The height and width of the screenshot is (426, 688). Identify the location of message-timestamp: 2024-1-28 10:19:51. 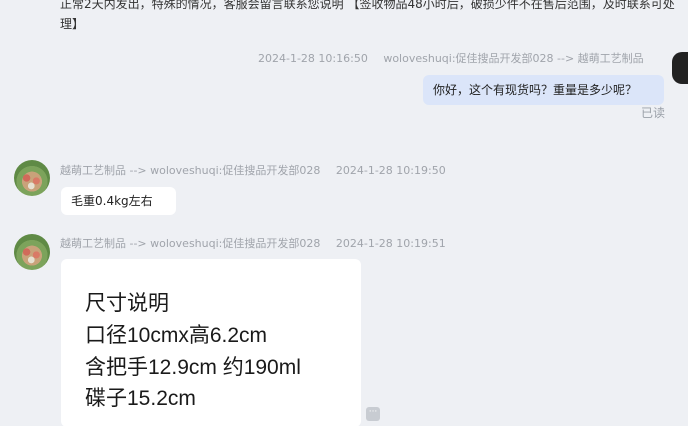
(390, 243).